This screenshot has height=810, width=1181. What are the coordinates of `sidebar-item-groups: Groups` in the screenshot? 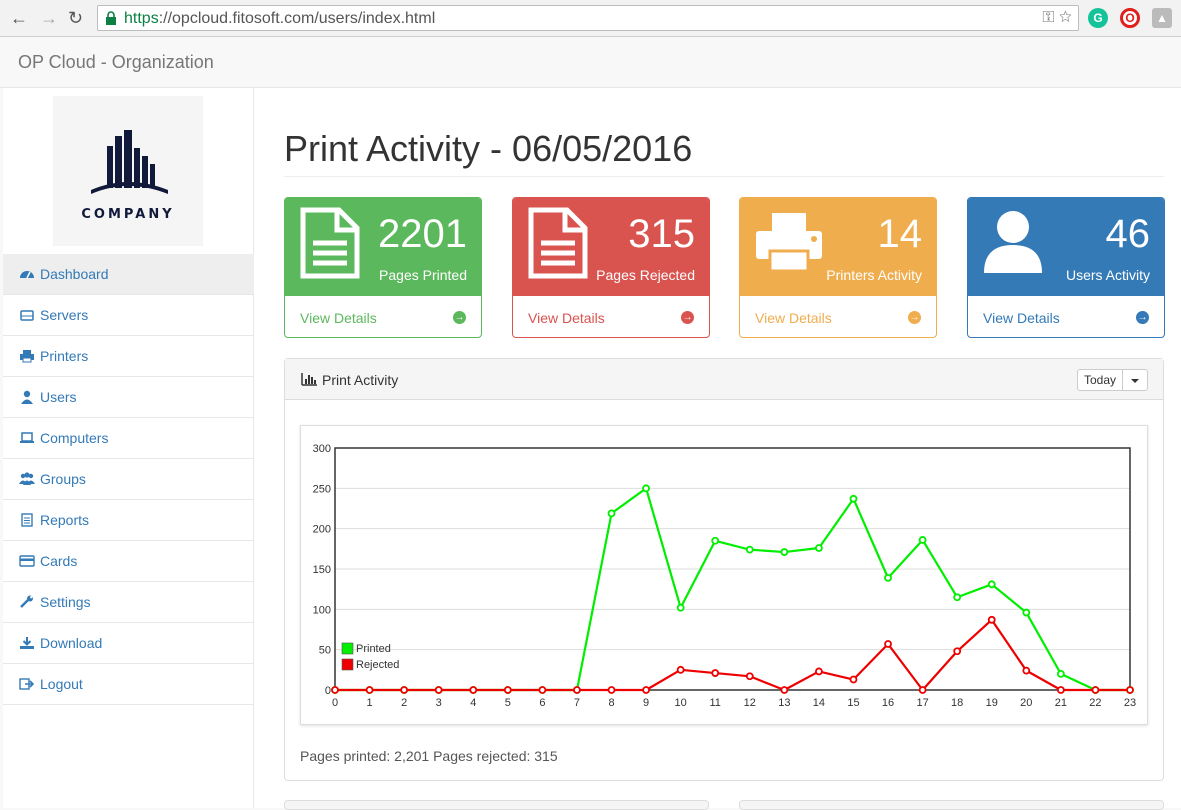 It's located at (128, 479).